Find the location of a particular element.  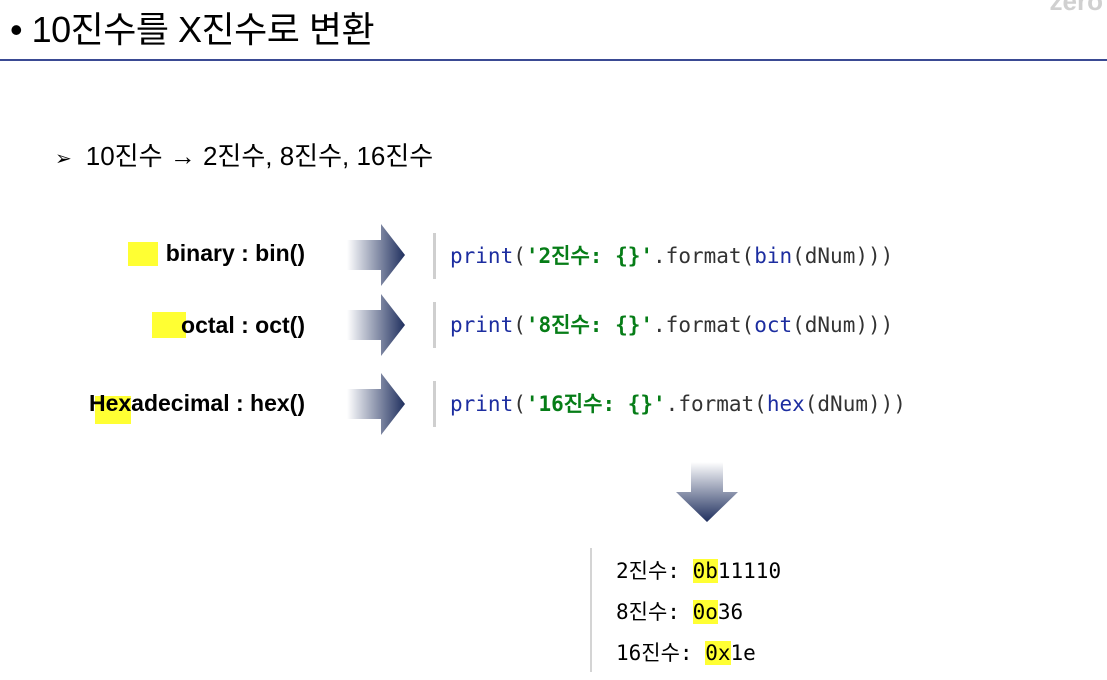

output-prefix: 0x is located at coordinates (718, 653).